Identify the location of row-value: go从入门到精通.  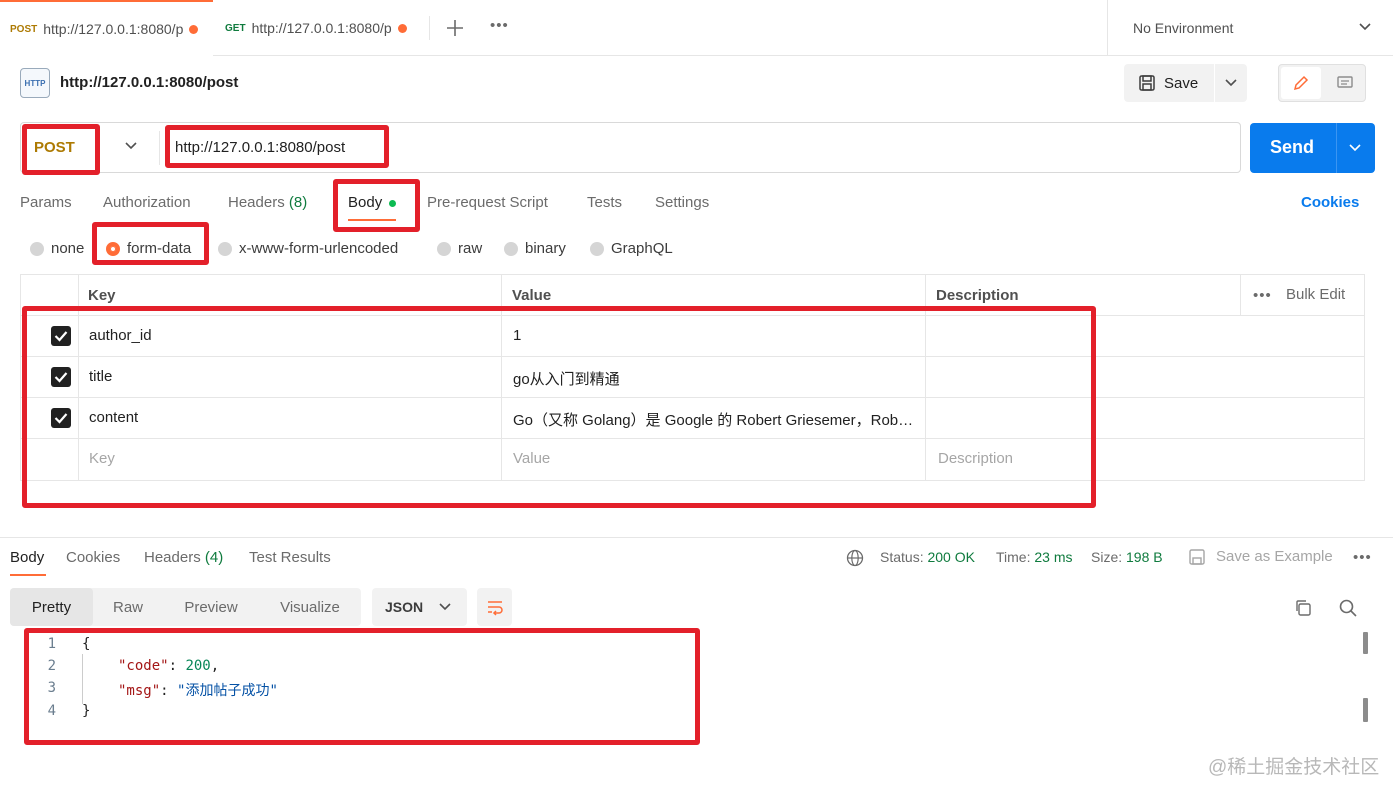
(715, 378).